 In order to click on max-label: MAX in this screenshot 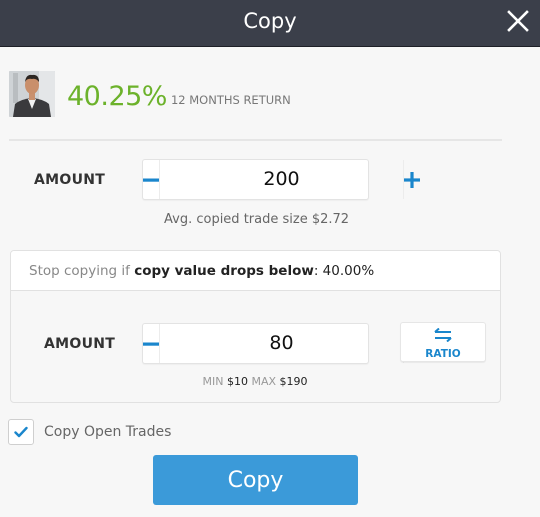, I will do `click(264, 381)`.